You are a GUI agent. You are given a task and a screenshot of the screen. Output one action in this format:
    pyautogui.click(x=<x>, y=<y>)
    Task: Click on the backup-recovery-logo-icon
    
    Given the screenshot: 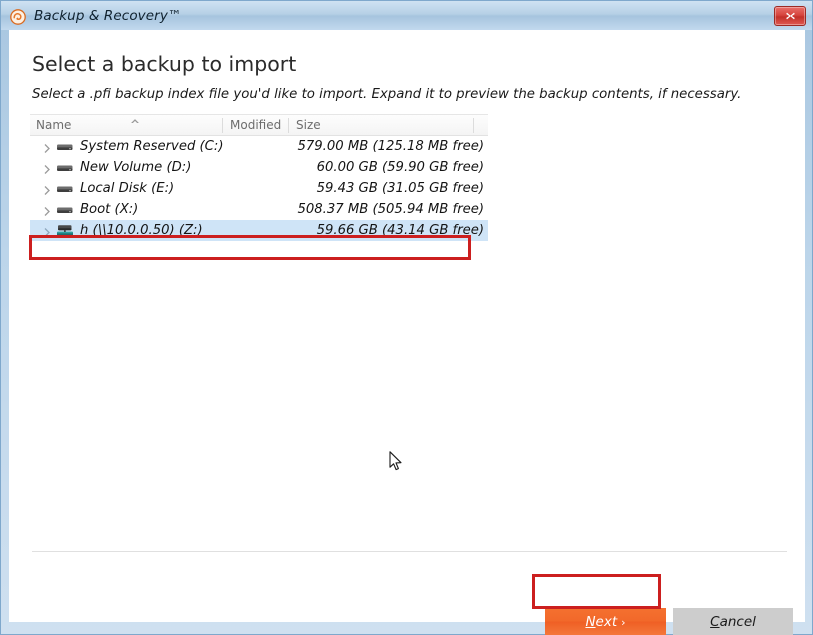 What is the action you would take?
    pyautogui.click(x=18, y=16)
    